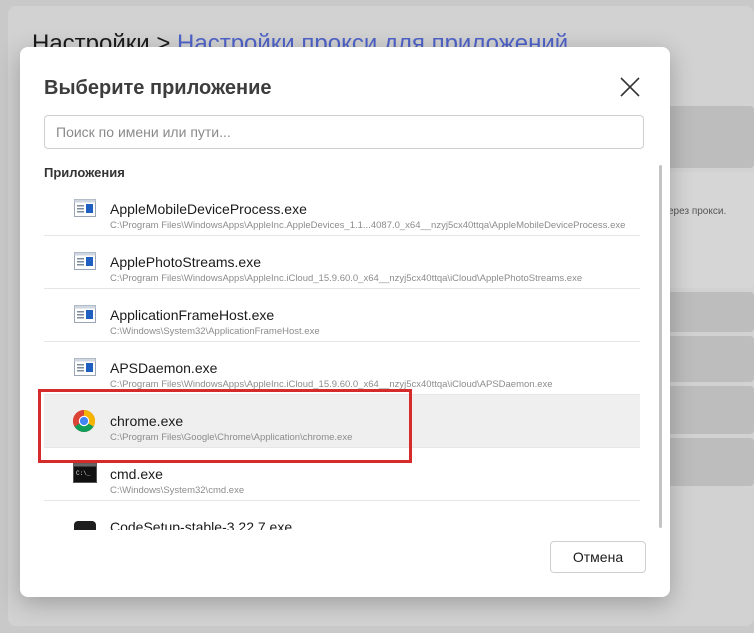 Image resolution: width=754 pixels, height=633 pixels. I want to click on settings-description: ерез прокси., so click(697, 211).